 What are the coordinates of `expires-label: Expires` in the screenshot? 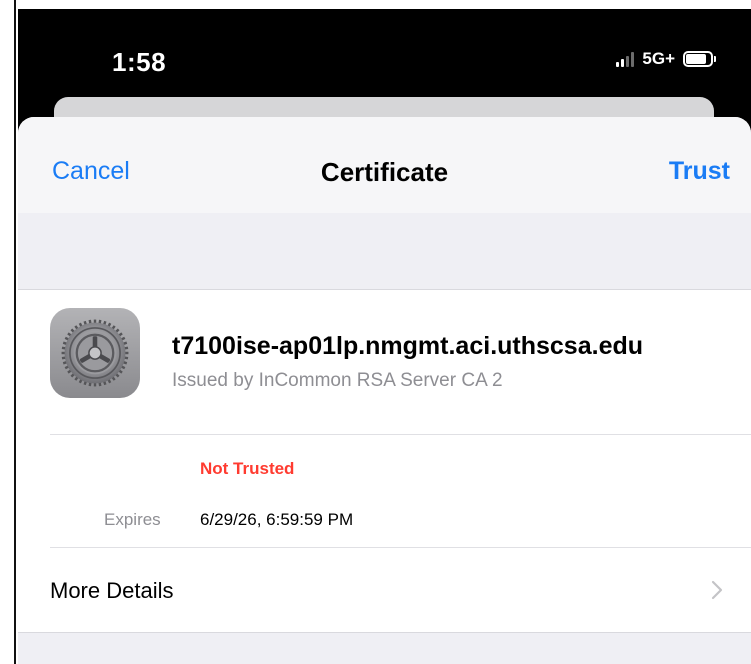 It's located at (132, 519).